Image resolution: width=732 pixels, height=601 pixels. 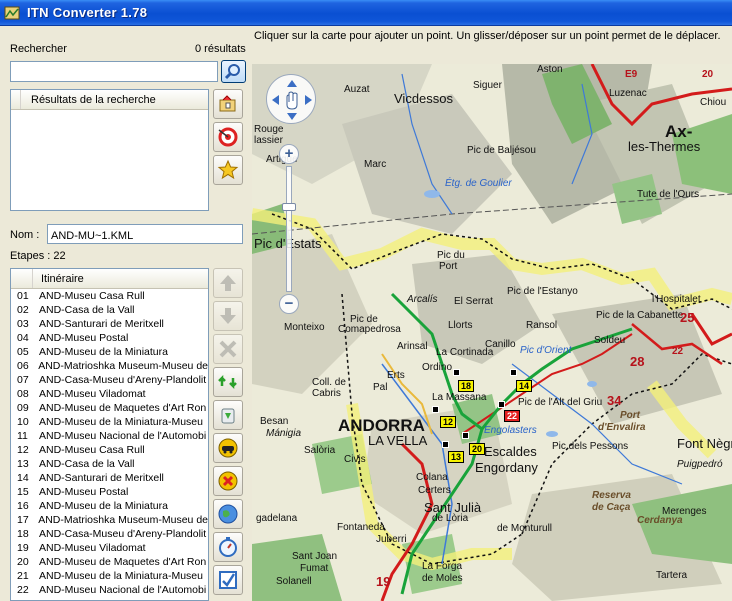 I want to click on itinerary-row: 17 AND-Matrioshka Museum-Museu de, so click(x=109, y=520).